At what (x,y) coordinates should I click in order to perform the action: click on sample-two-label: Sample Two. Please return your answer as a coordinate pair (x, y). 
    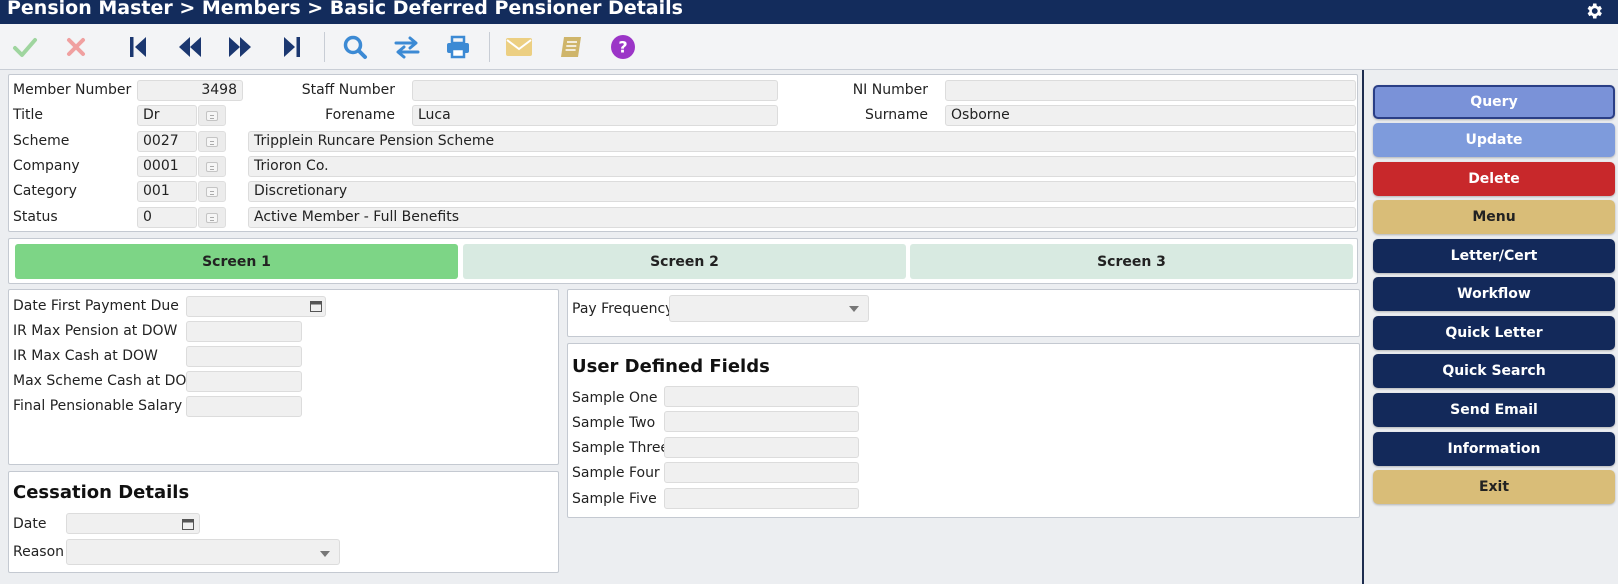
    Looking at the image, I should click on (614, 423).